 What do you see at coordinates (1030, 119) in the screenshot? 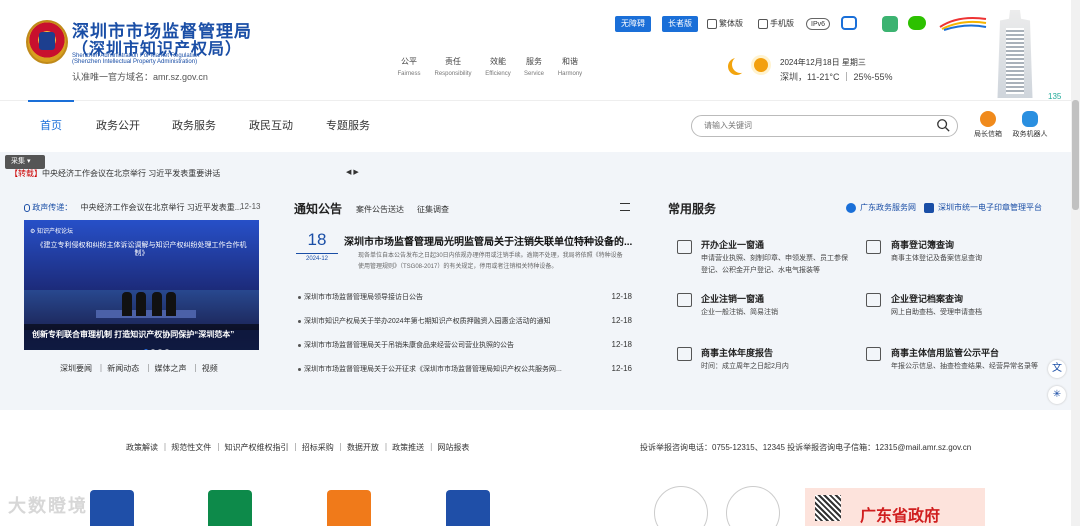
I see `robot-icon` at bounding box center [1030, 119].